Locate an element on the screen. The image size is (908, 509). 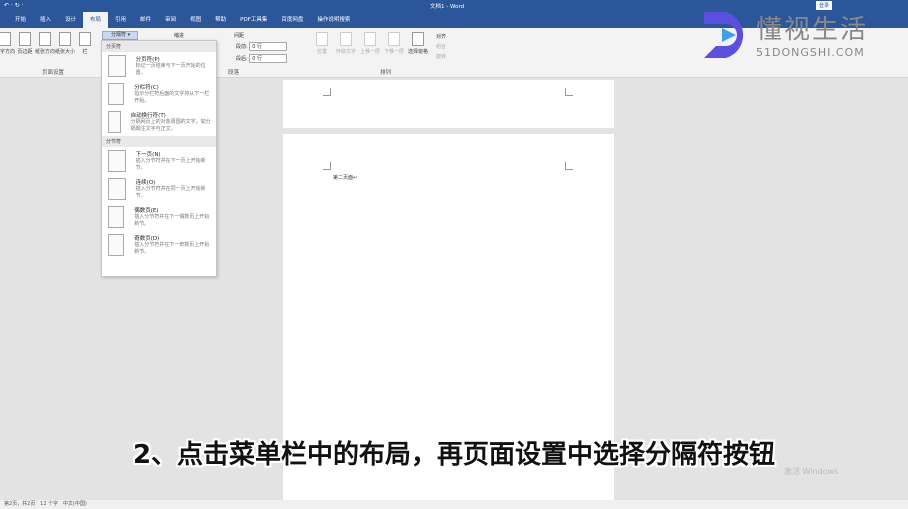
page-setup-button-2: 纸张方向 is located at coordinates (45, 43).